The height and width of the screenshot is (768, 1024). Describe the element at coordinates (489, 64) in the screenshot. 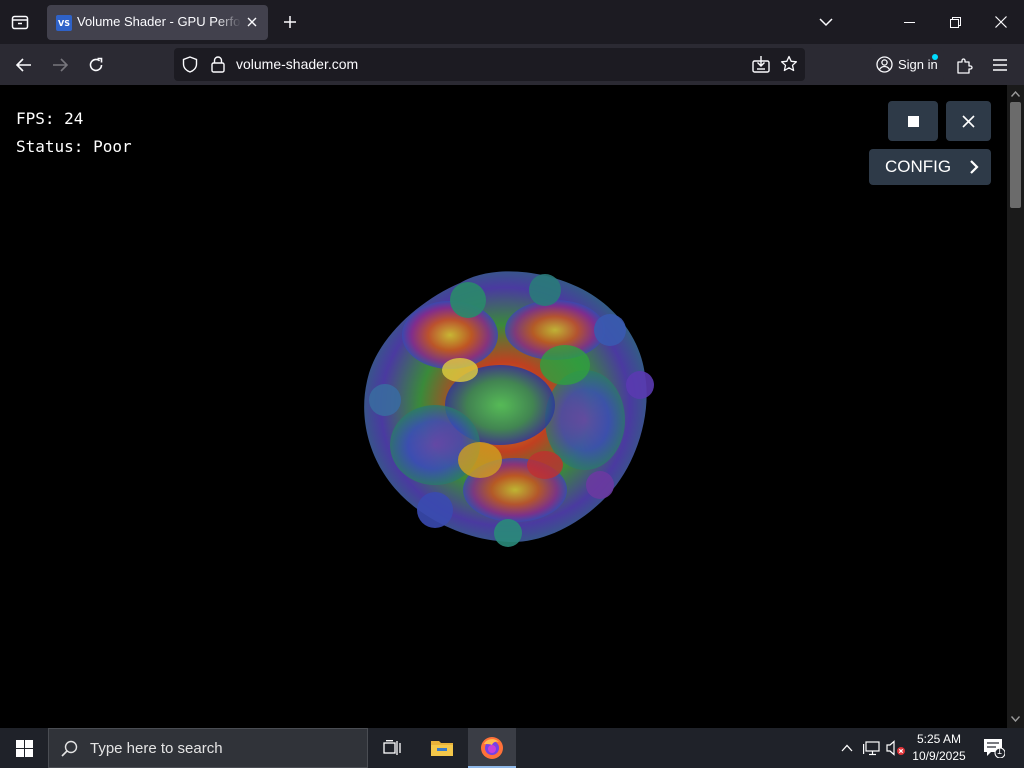

I see `address-bar: volume-shader.com` at that location.